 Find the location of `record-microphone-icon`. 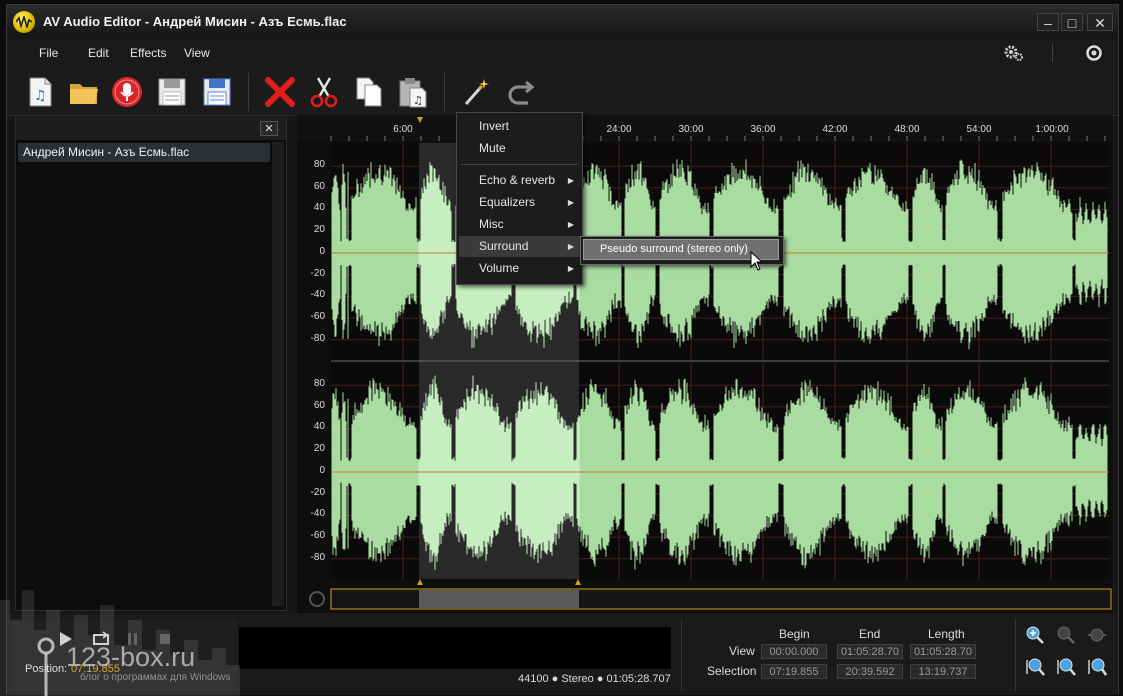

record-microphone-icon is located at coordinates (127, 92).